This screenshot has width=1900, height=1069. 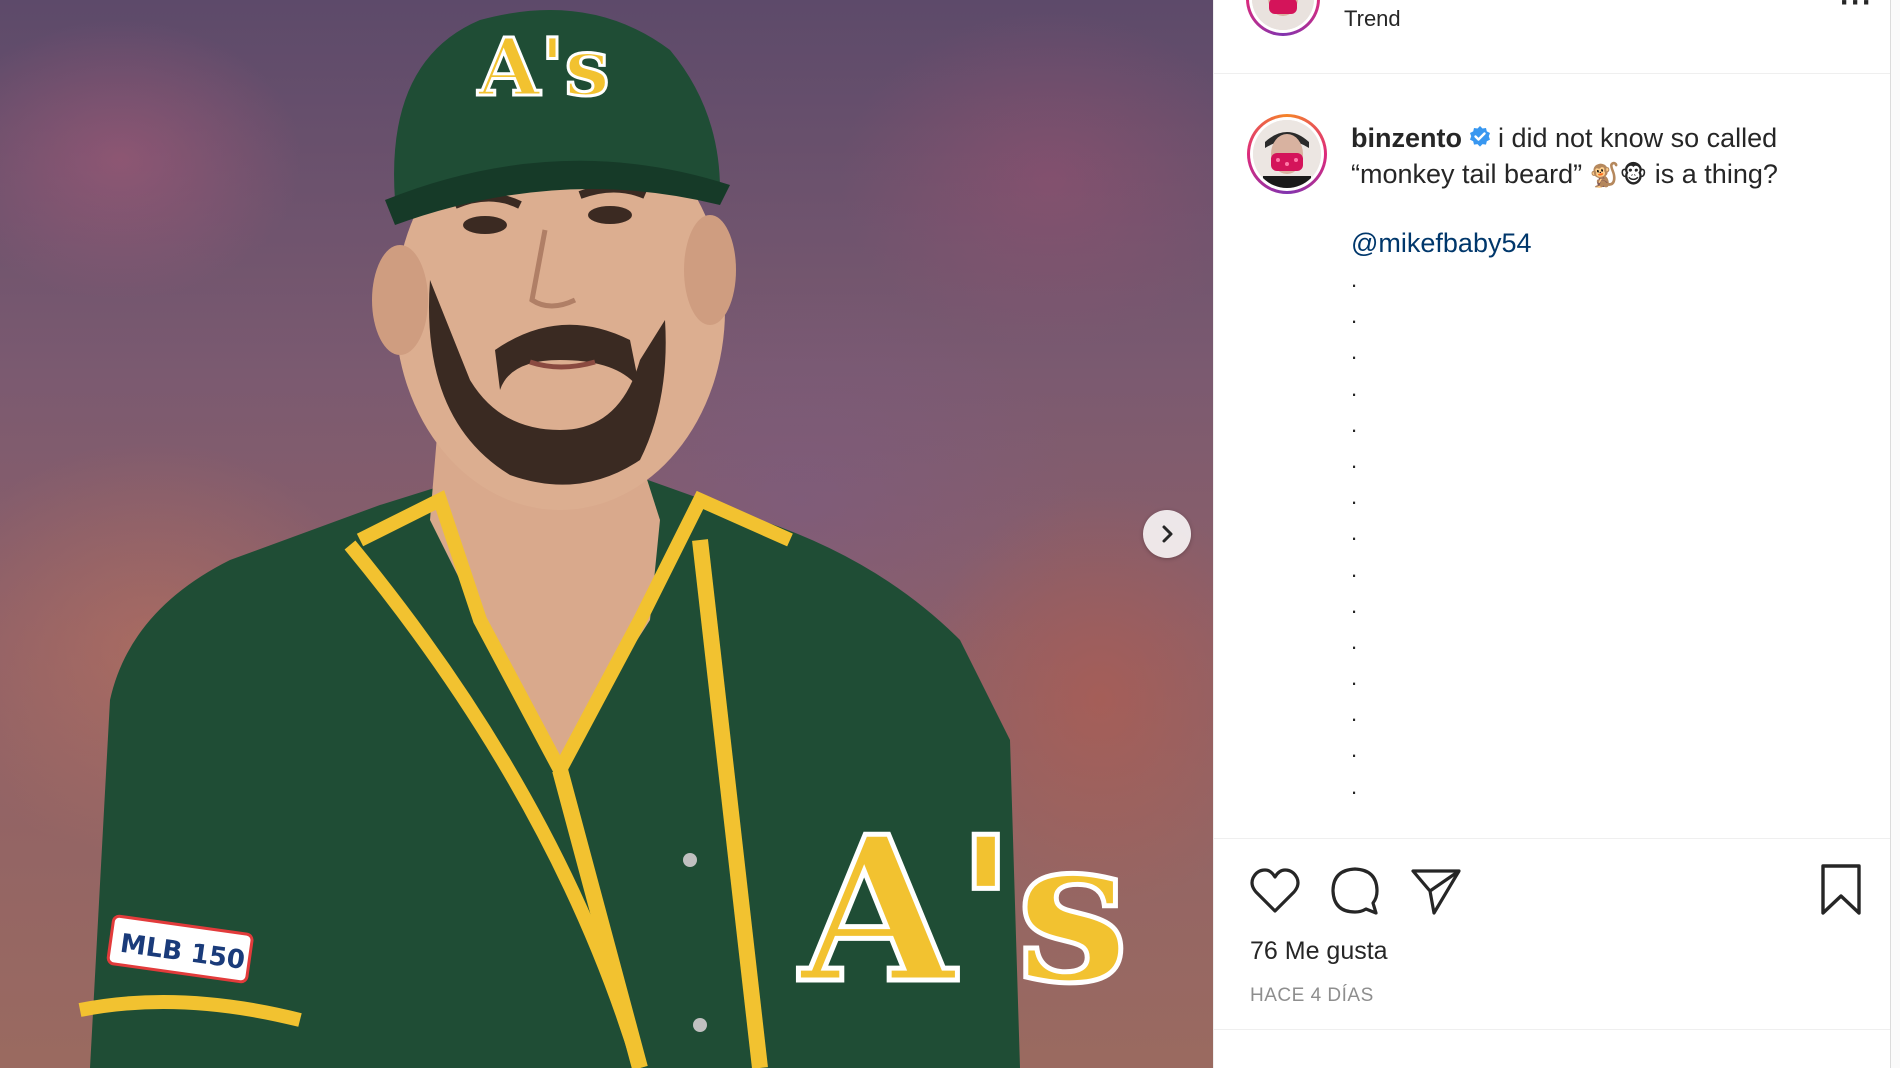 I want to click on header-location-label: Trend, so click(x=1372, y=19).